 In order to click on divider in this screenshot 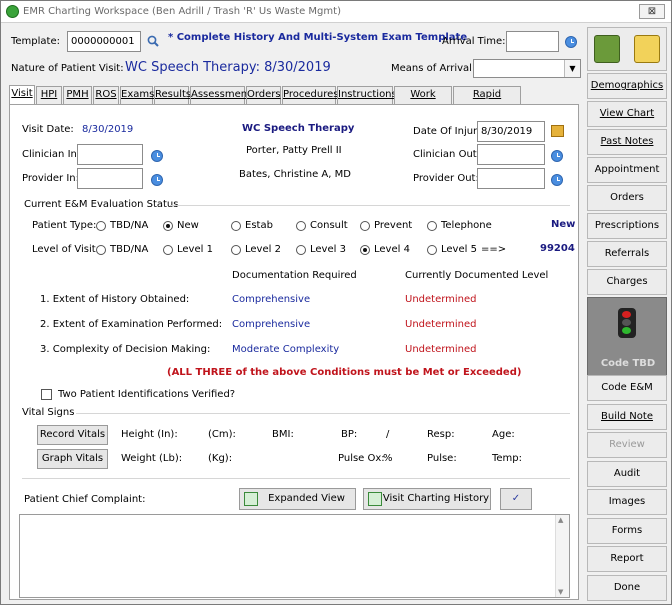, I will do `click(296, 478)`.